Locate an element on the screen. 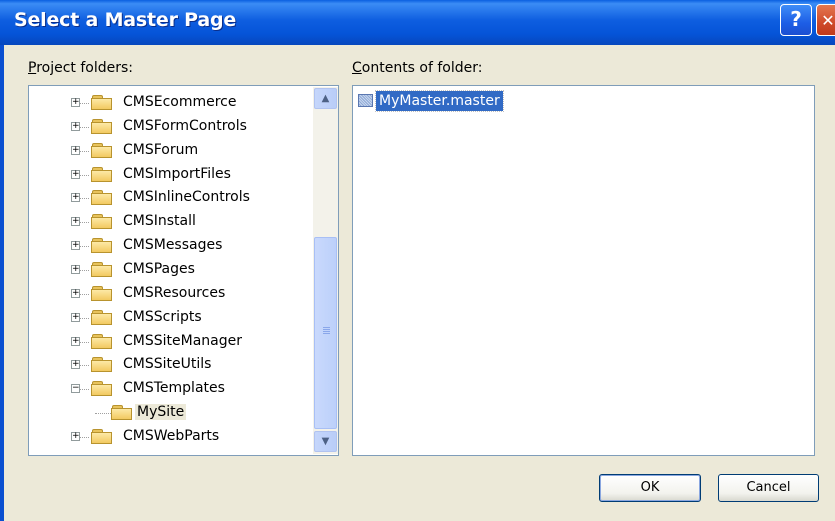 The width and height of the screenshot is (835, 521). tree-item-label: CMSWebParts is located at coordinates (171, 435).